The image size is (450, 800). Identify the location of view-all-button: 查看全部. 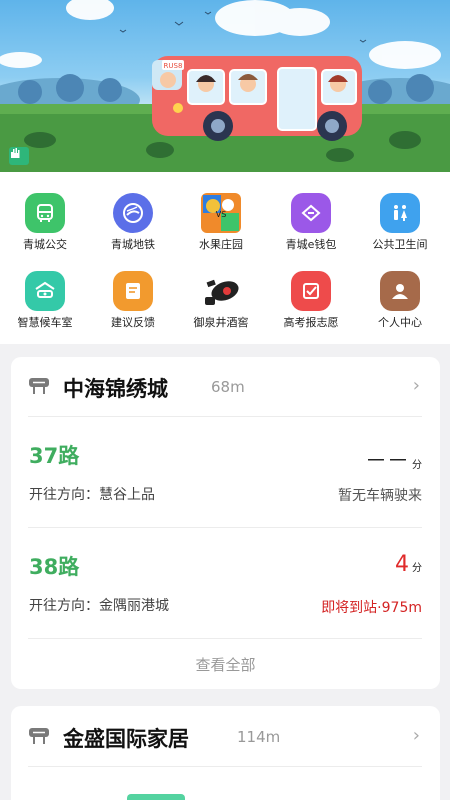
(225, 664).